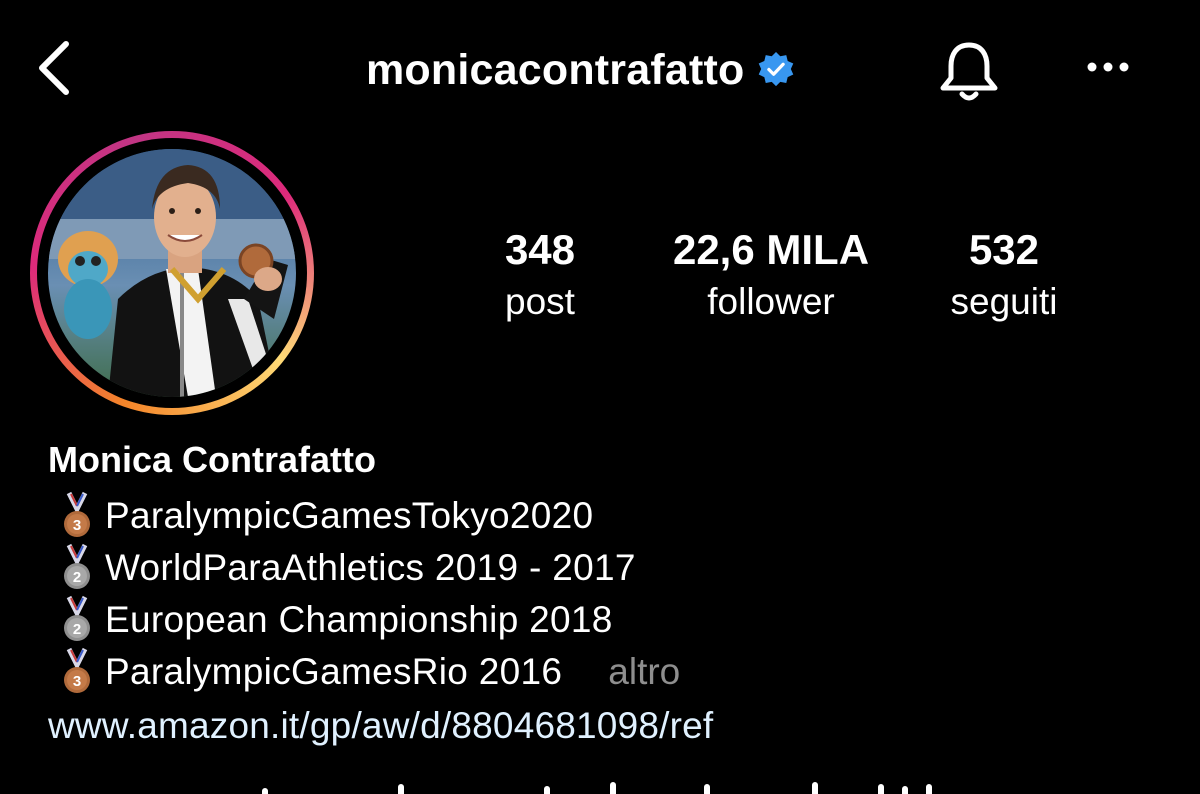 This screenshot has height=794, width=1200. I want to click on followers-label: follower, so click(771, 301).